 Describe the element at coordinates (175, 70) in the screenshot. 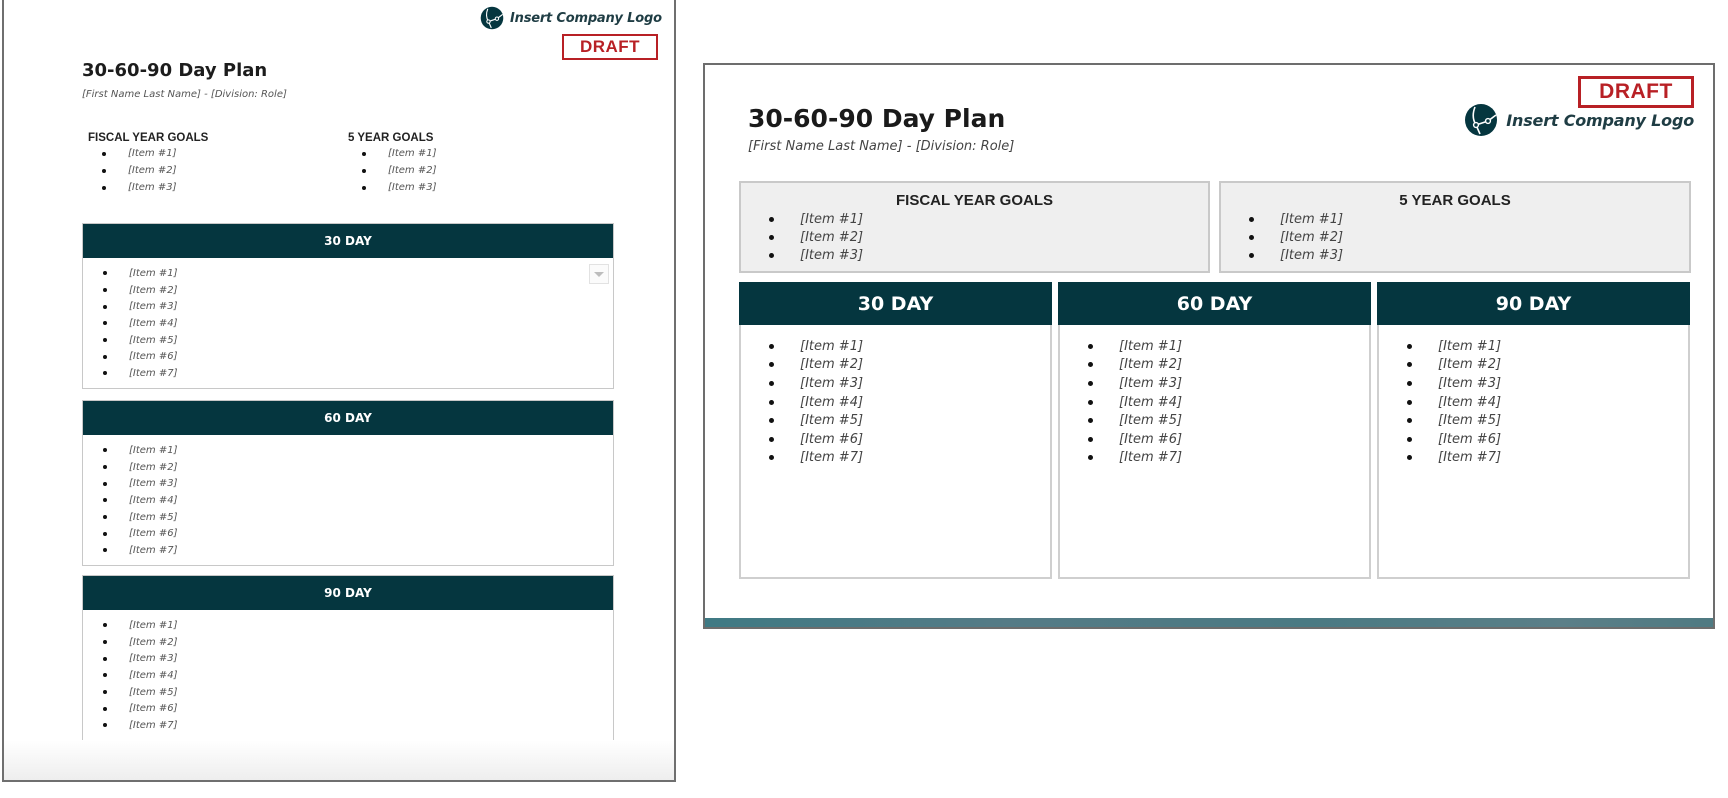

I see `page-title: 30-60-90 Day Plan` at that location.